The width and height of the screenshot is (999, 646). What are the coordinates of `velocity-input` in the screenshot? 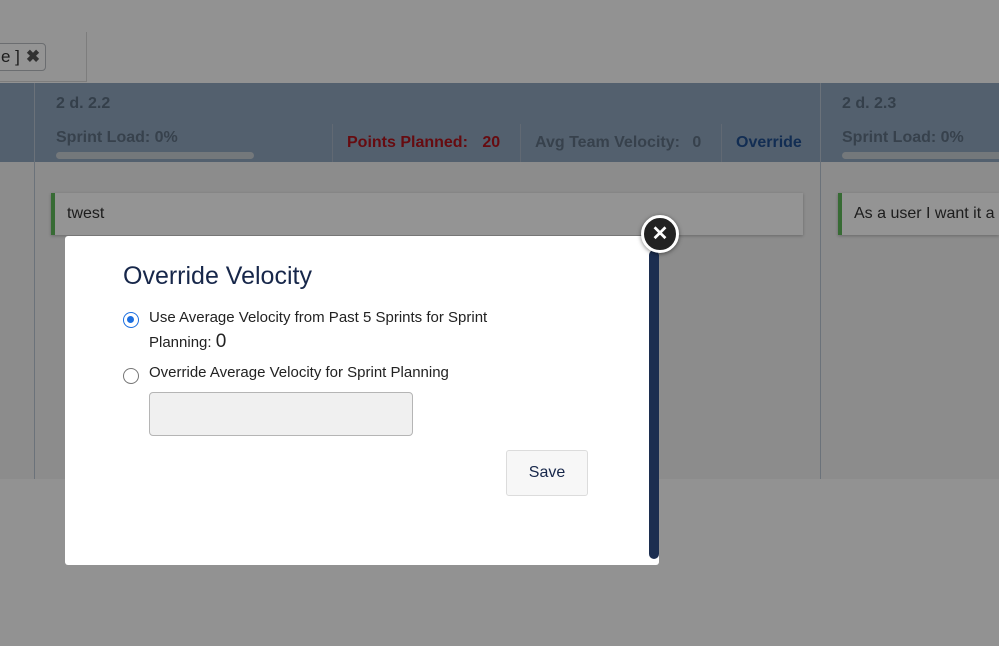 It's located at (281, 414).